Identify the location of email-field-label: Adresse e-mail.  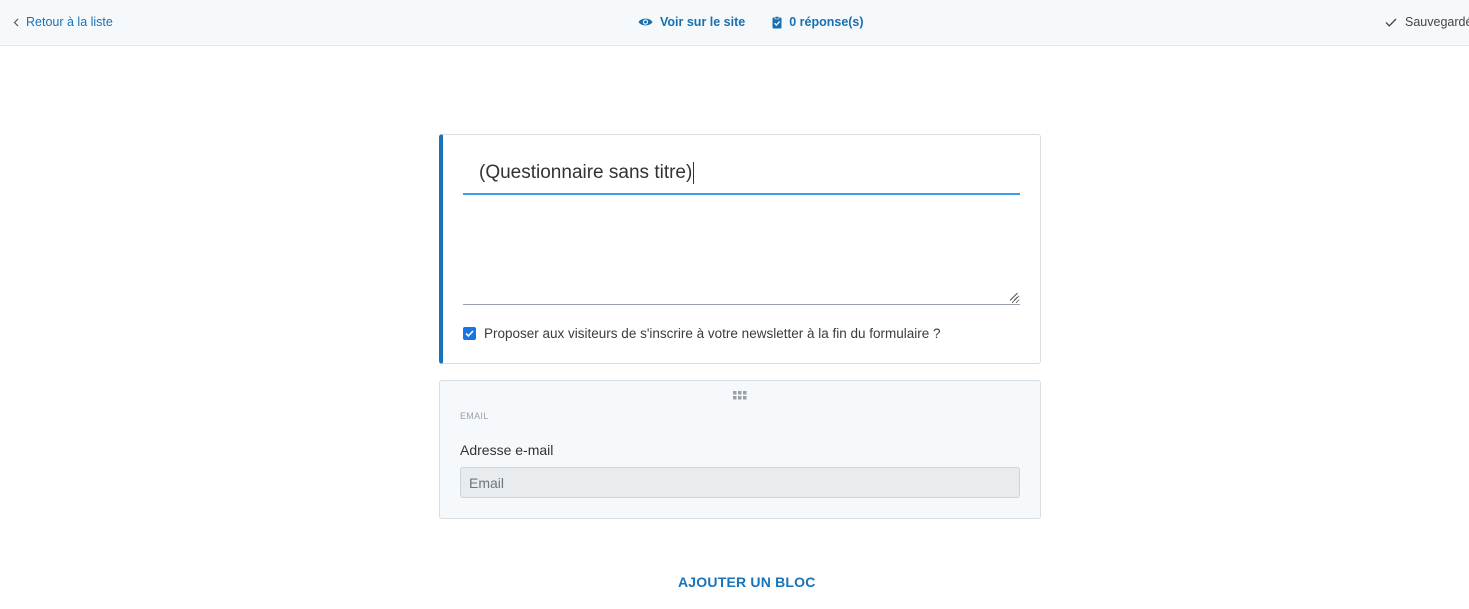
(507, 450).